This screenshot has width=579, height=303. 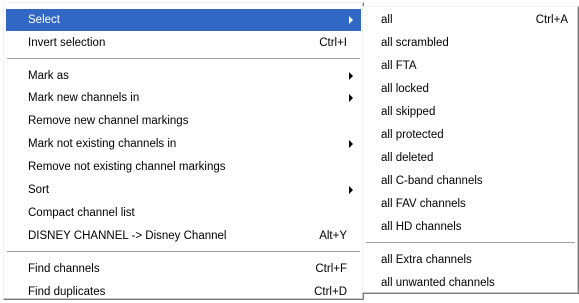 What do you see at coordinates (333, 43) in the screenshot?
I see `menu-item-shortcut: Ctrl+I` at bounding box center [333, 43].